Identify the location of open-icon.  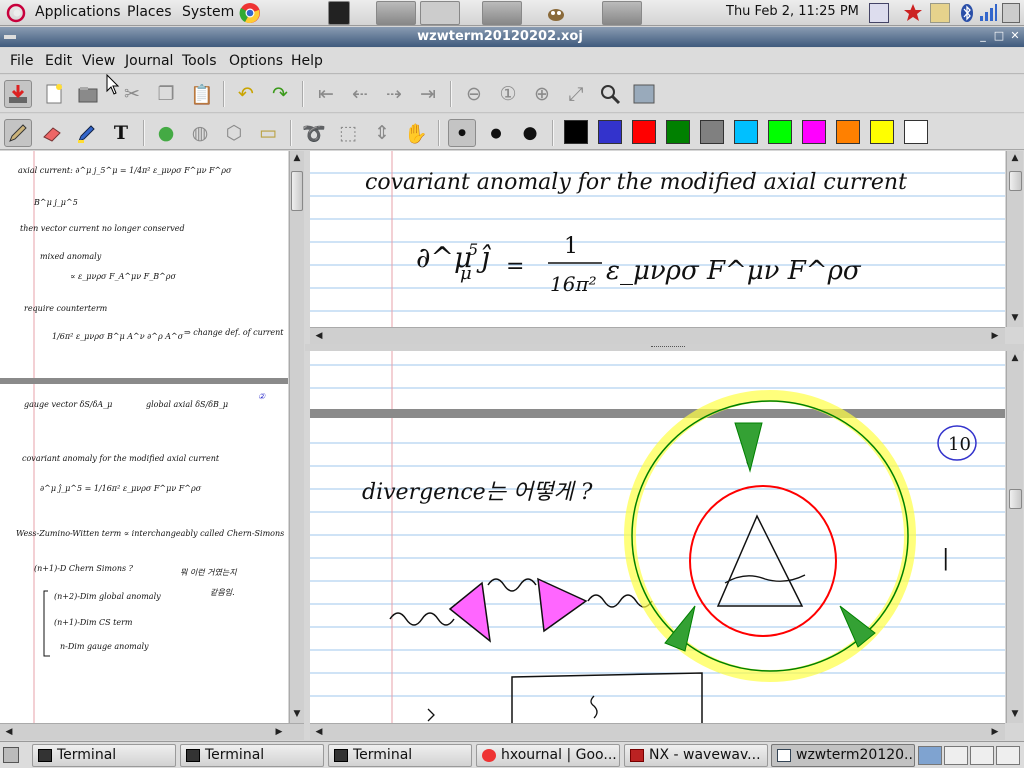
(88, 94).